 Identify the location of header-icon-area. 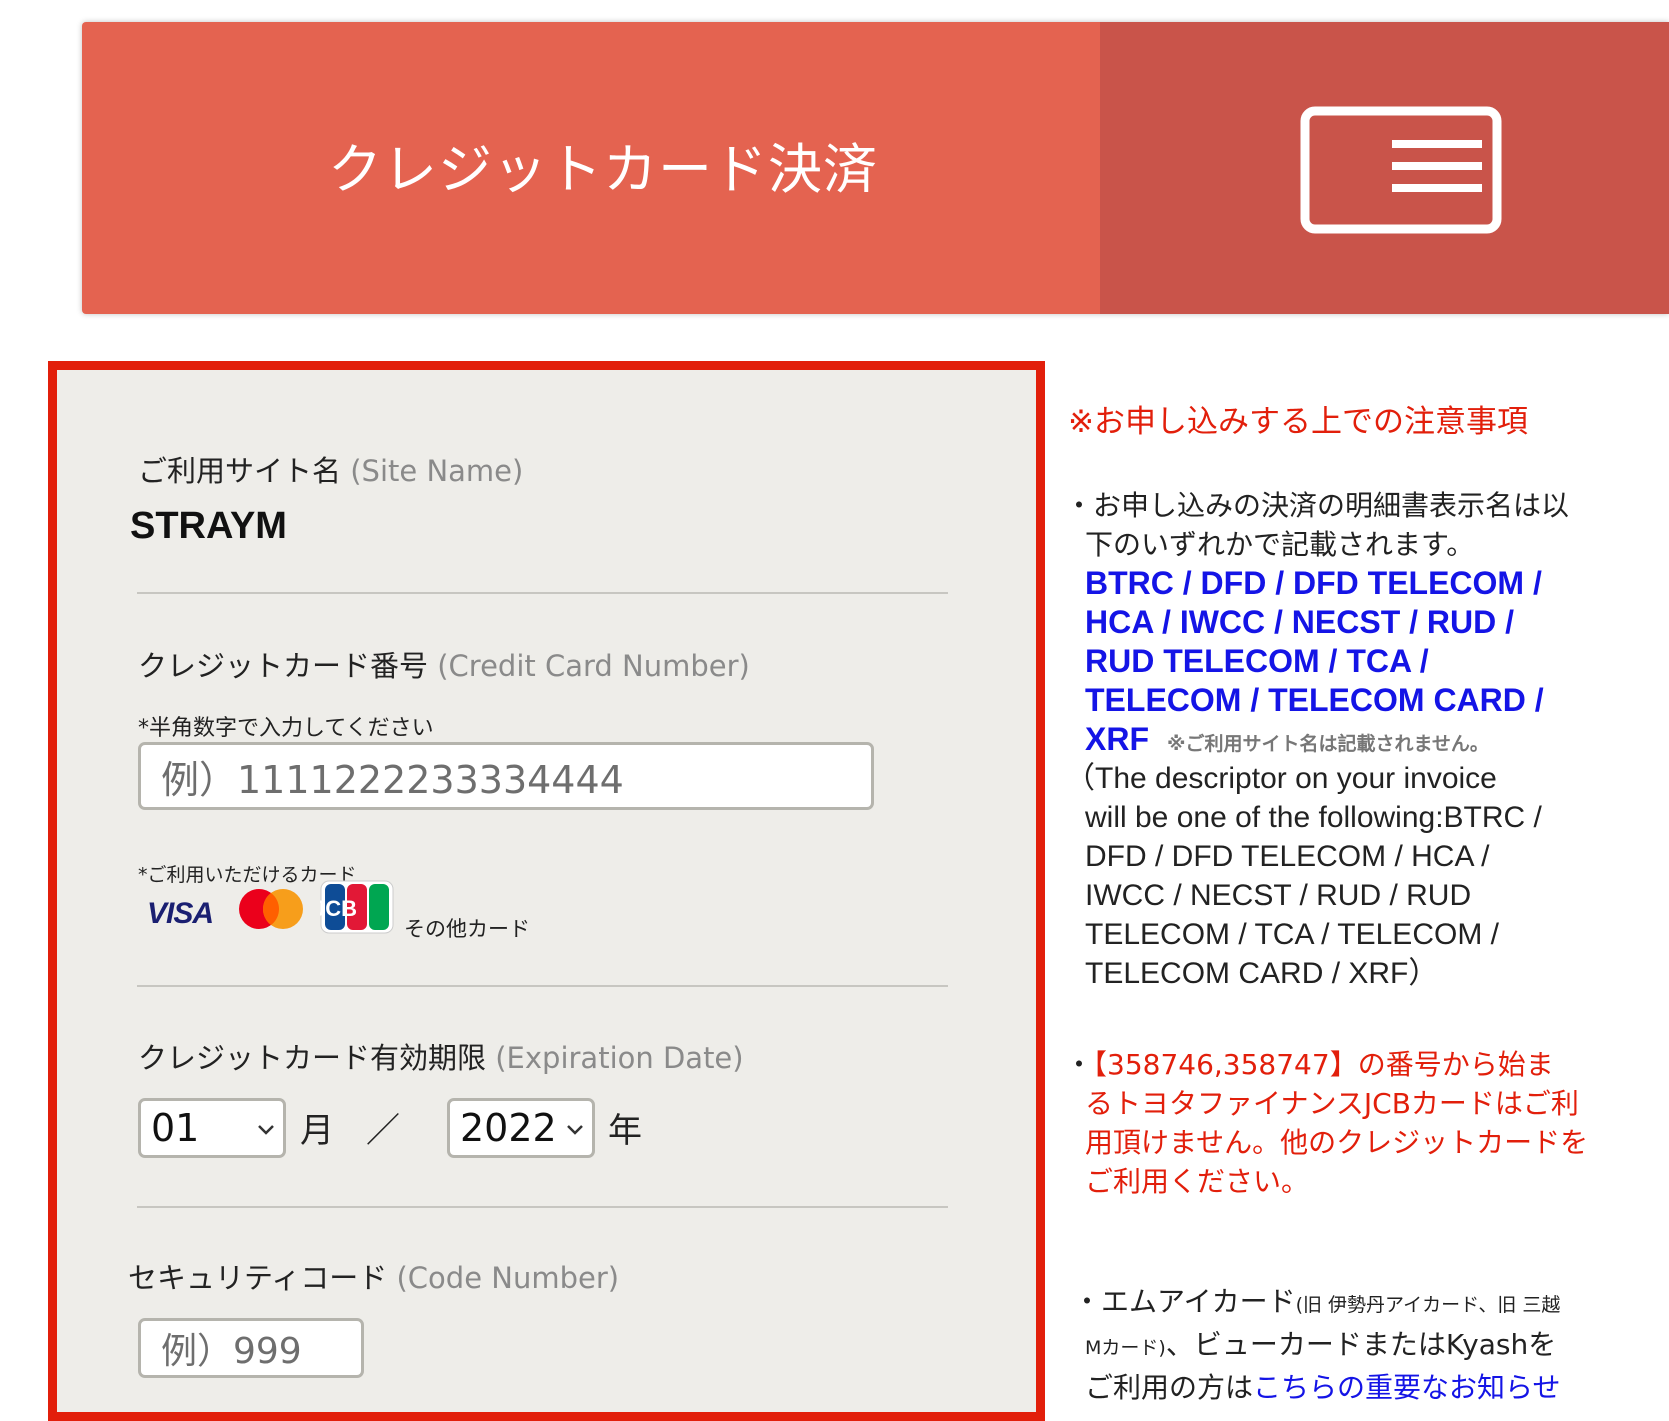
(1384, 168).